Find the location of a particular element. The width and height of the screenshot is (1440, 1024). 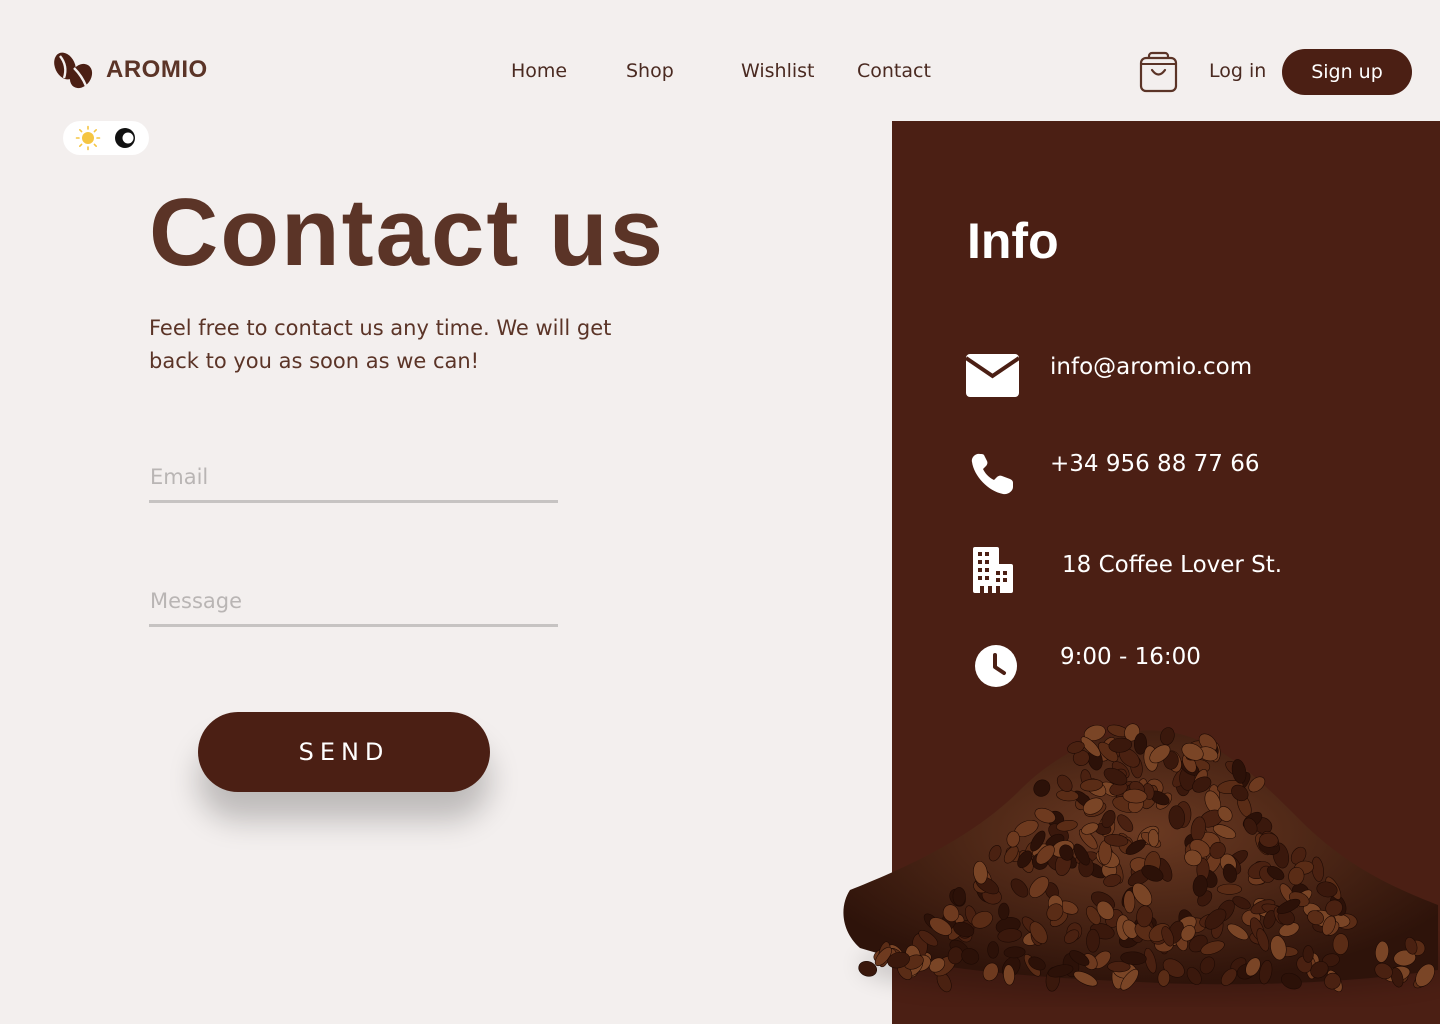

nav-shop: Shop is located at coordinates (650, 71).